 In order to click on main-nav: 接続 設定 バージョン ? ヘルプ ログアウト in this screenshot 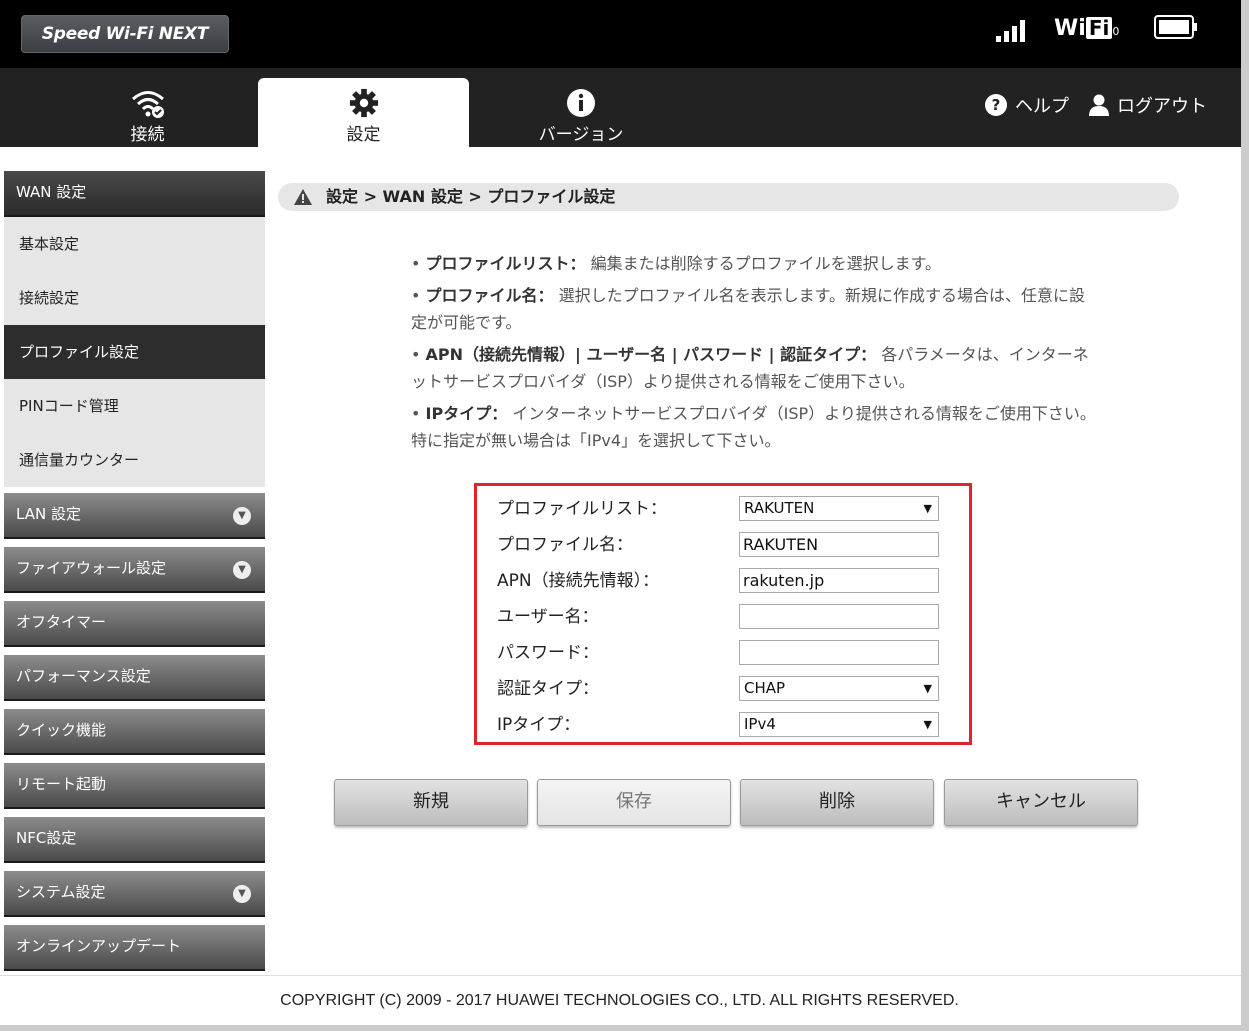, I will do `click(624, 107)`.